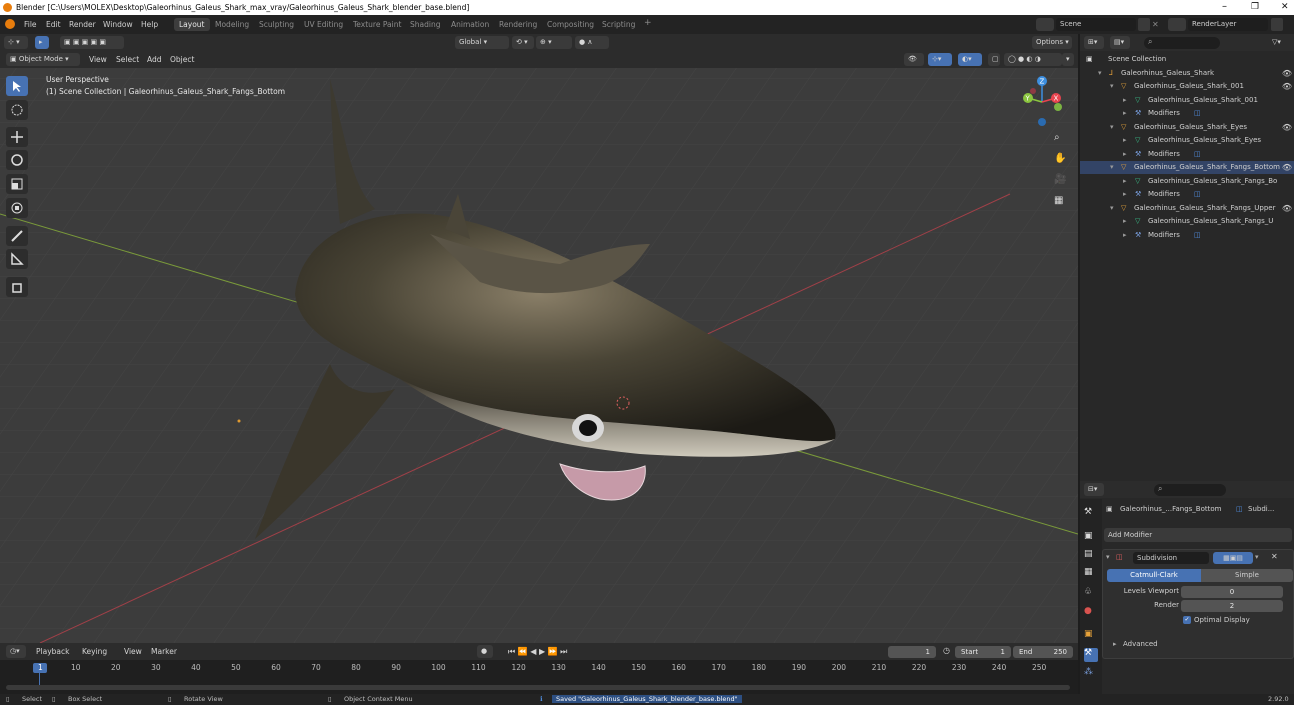 The height and width of the screenshot is (705, 1294). What do you see at coordinates (1068, 59) in the screenshot?
I see `shading-options-icon: ▾` at bounding box center [1068, 59].